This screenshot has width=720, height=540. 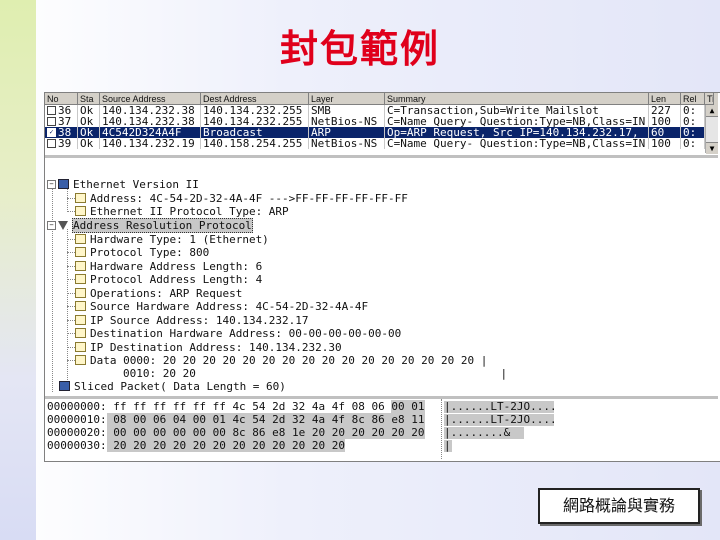 I want to click on tree-node-label: Hardware Type: 1 (Ethernet), so click(x=179, y=239).